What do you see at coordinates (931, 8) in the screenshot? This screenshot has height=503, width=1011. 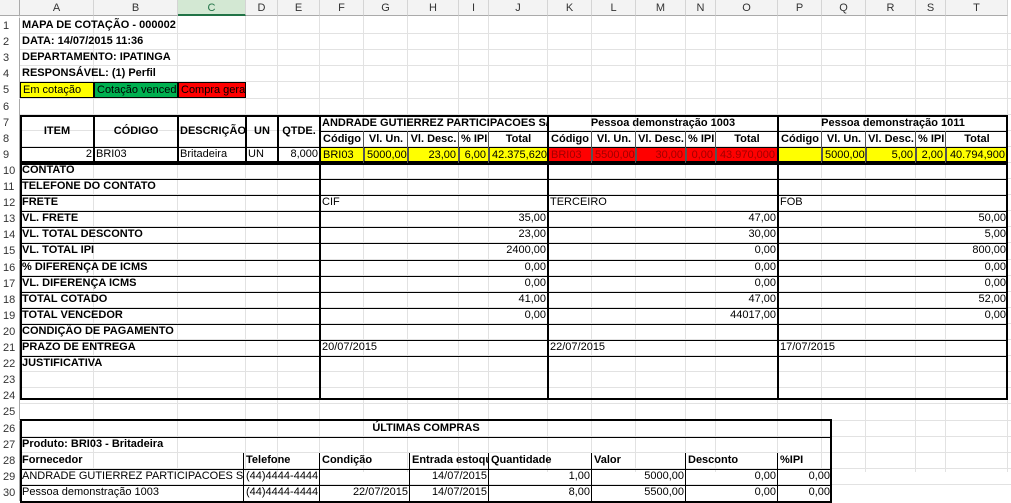 I see `column-header: S` at bounding box center [931, 8].